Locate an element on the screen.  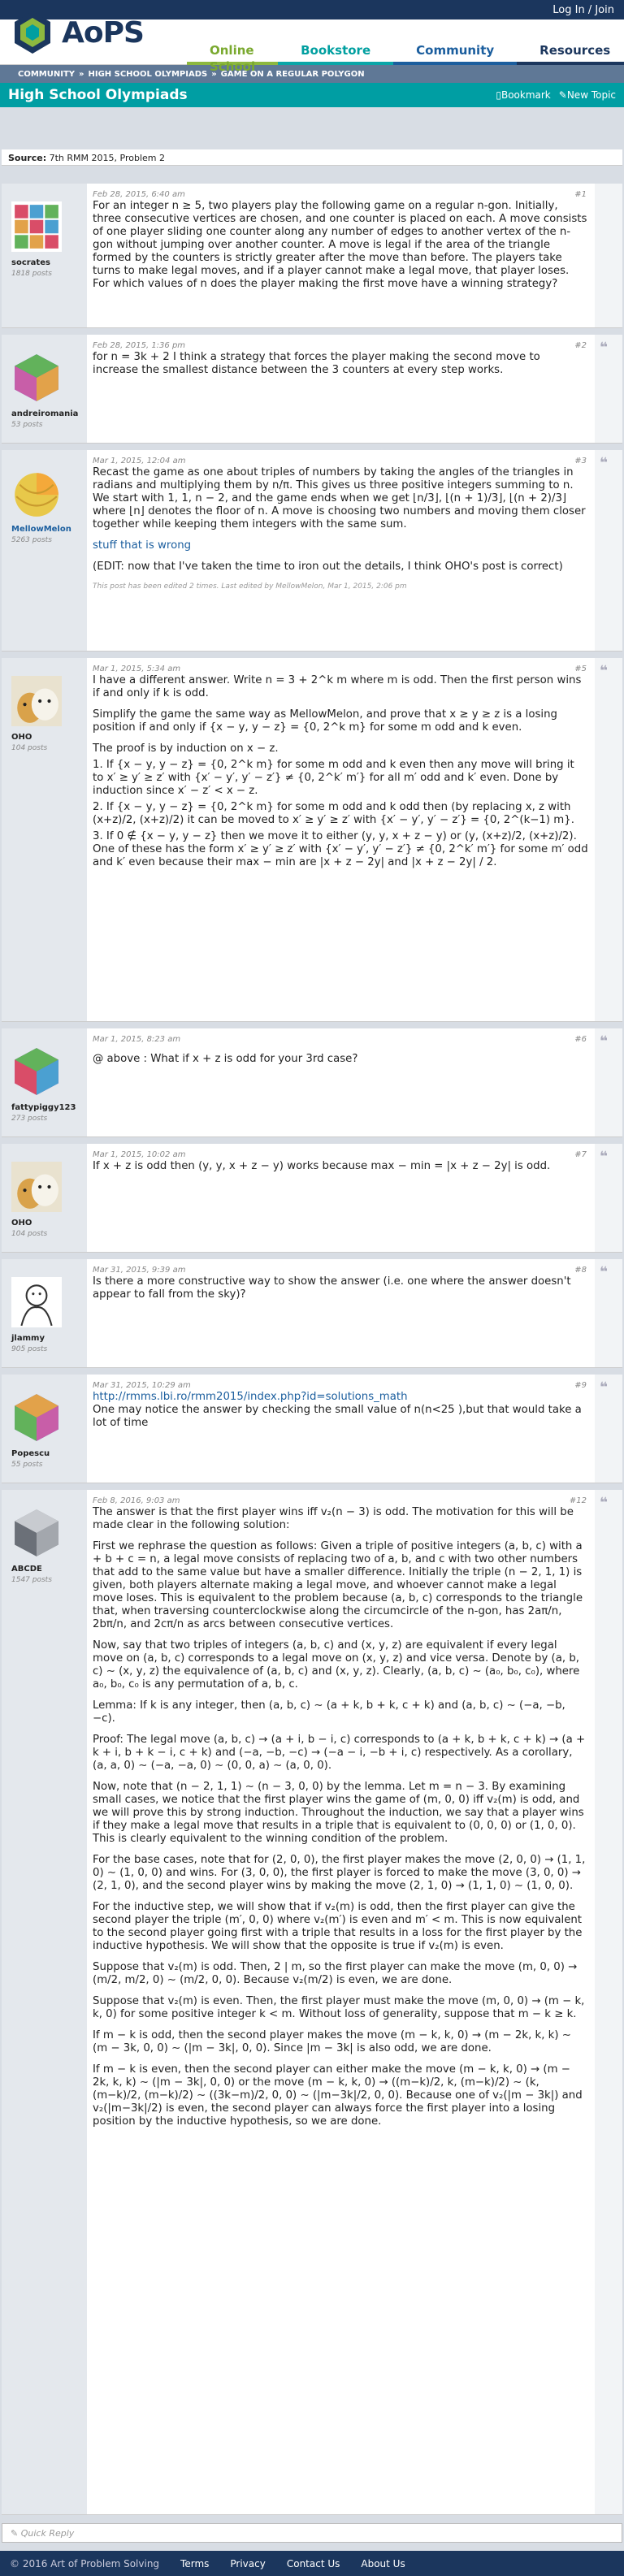
post-date: Feb 28, 2015, 1:36 pm is located at coordinates (139, 345).